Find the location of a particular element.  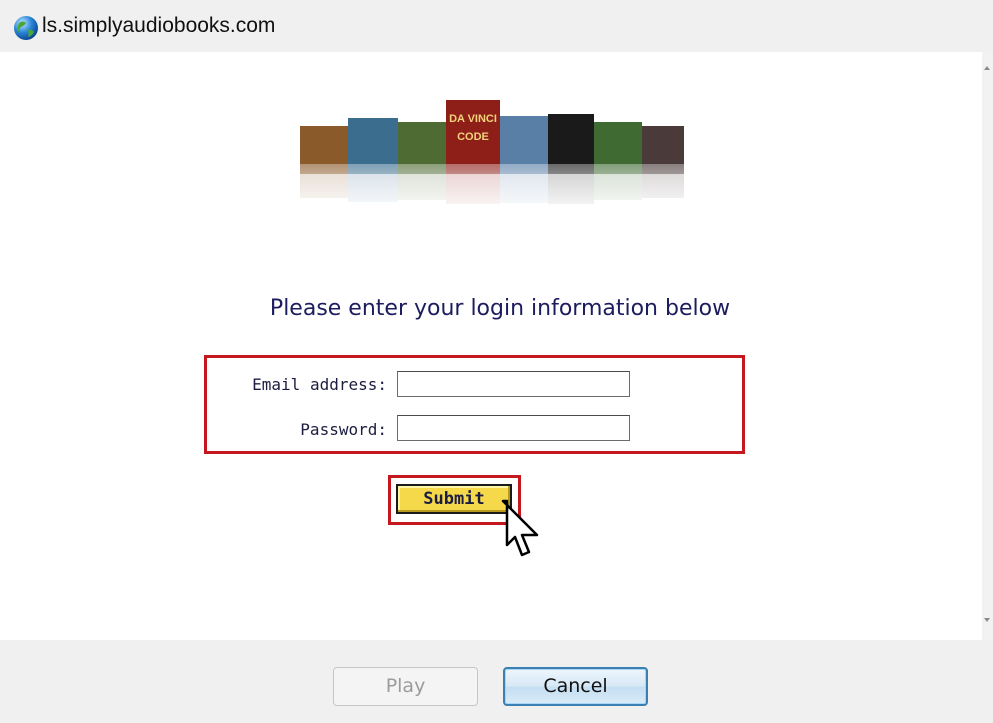

globe-icon is located at coordinates (26, 28).